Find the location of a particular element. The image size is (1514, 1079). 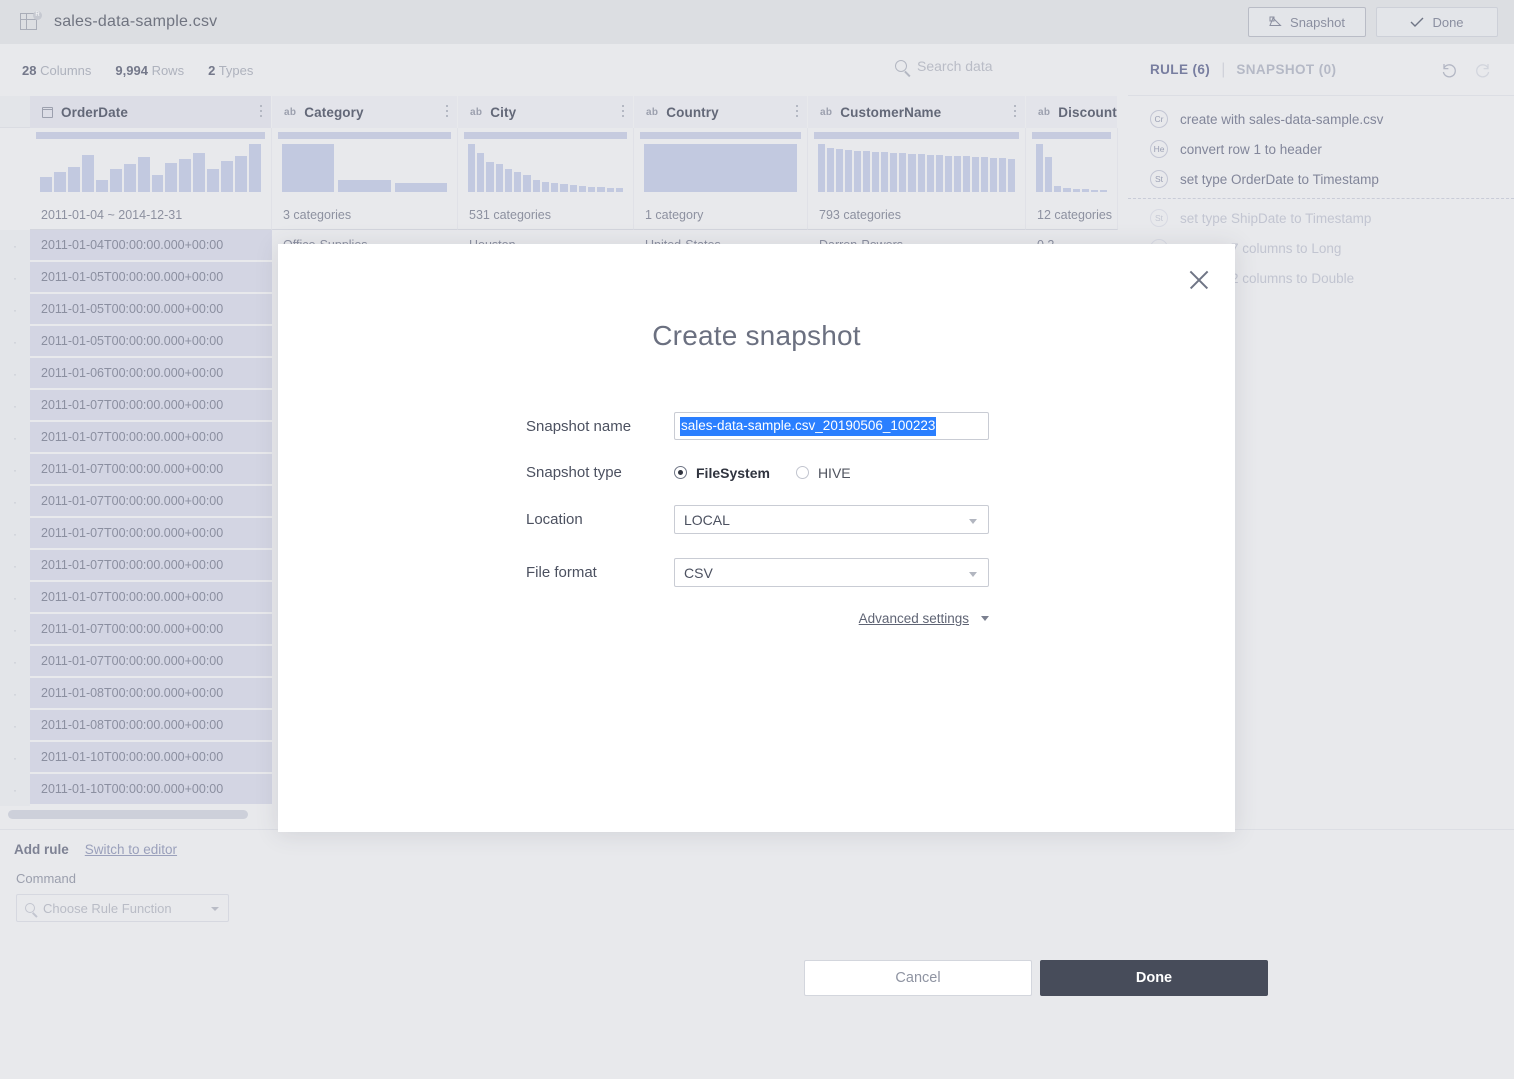

snapshot-button: Snapshot is located at coordinates (1307, 22).